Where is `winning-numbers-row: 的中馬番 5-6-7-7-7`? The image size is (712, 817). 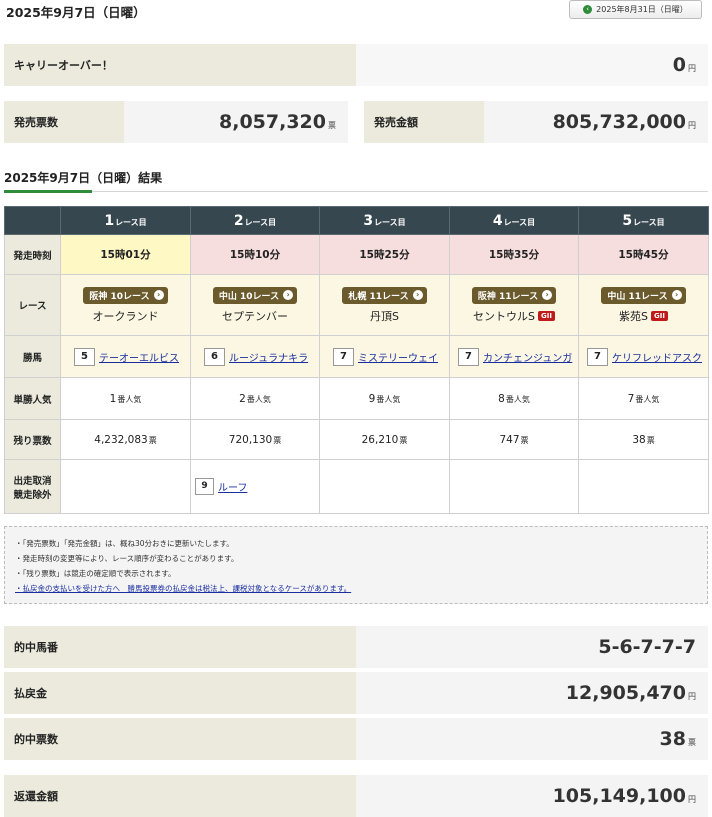
winning-numbers-row: 的中馬番 5-6-7-7-7 is located at coordinates (356, 647).